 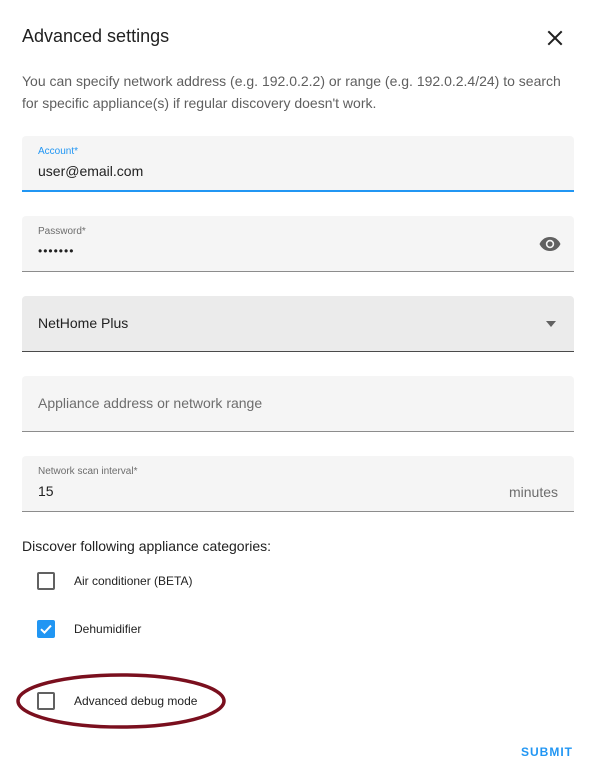 What do you see at coordinates (46, 581) in the screenshot?
I see `air-conditioner-checkbox` at bounding box center [46, 581].